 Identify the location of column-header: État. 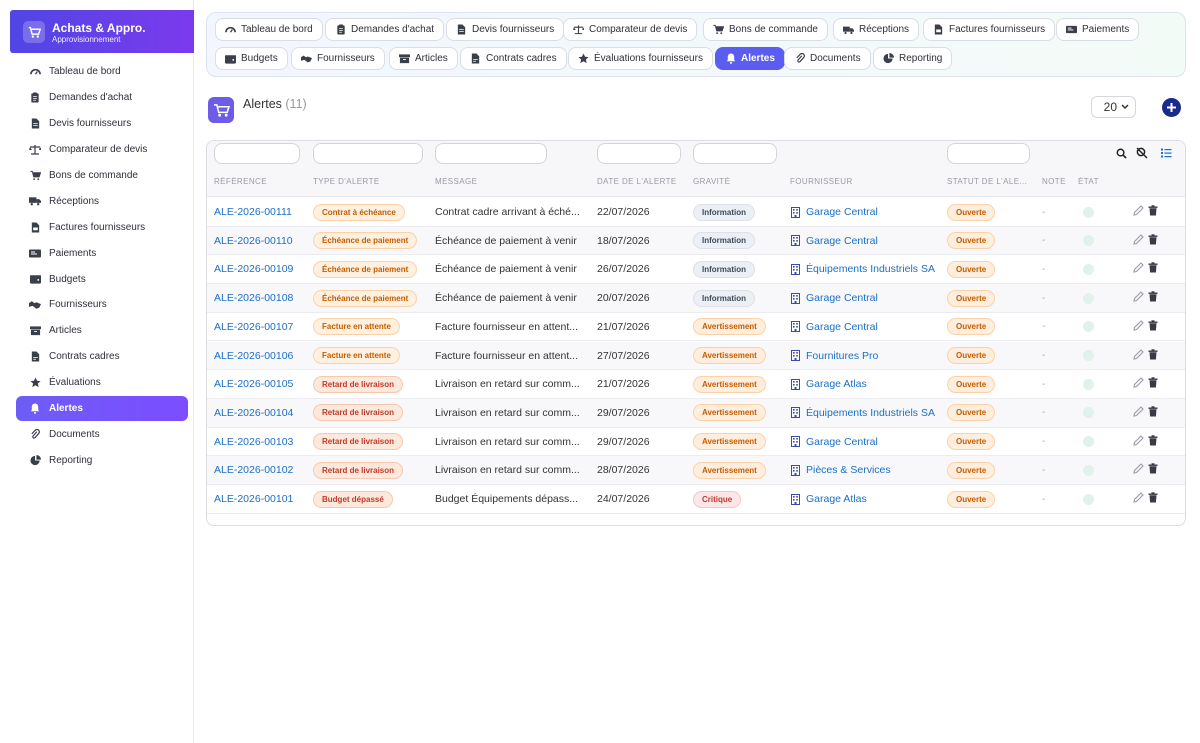
(1093, 181).